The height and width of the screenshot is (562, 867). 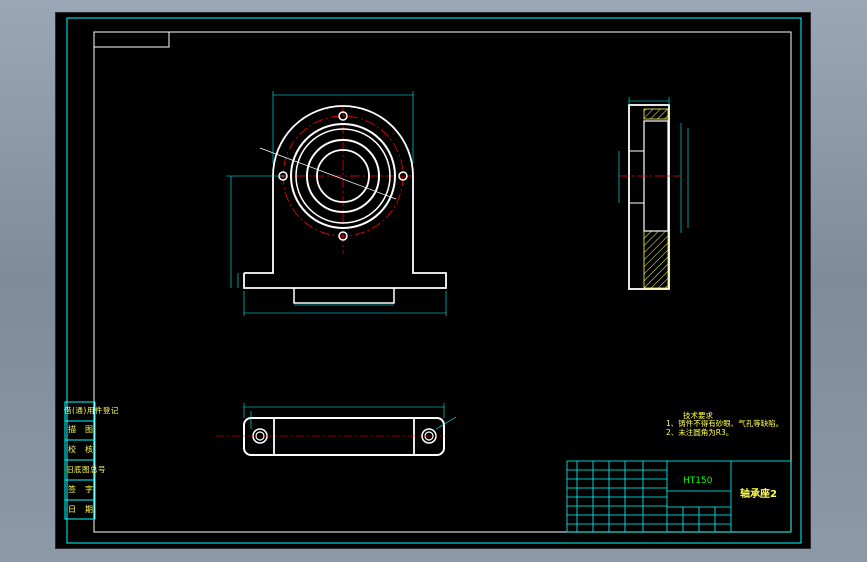 I want to click on bore-inner, so click(x=343, y=176).